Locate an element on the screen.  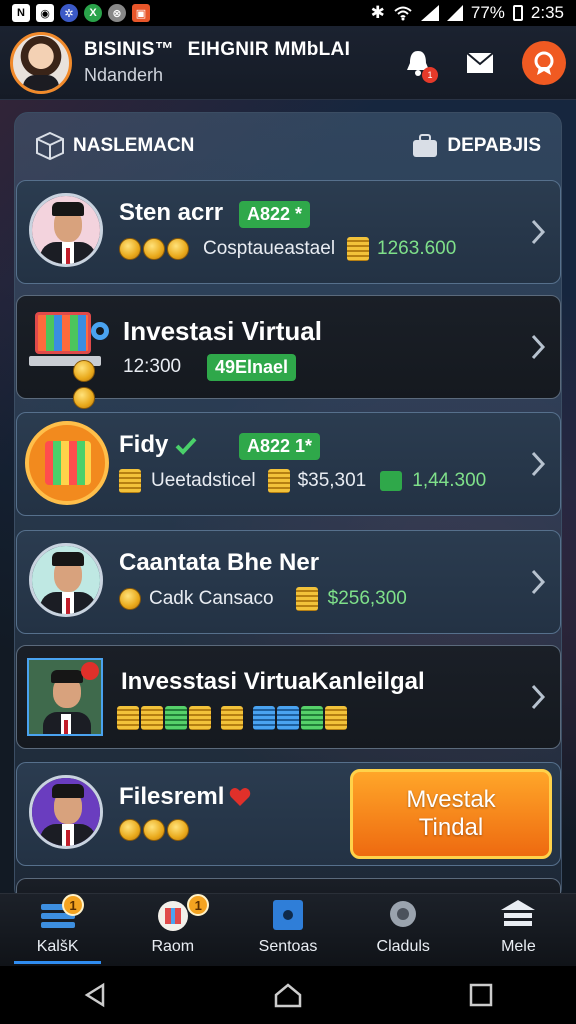
status-badge: 49Elnael is located at coordinates (252, 367).